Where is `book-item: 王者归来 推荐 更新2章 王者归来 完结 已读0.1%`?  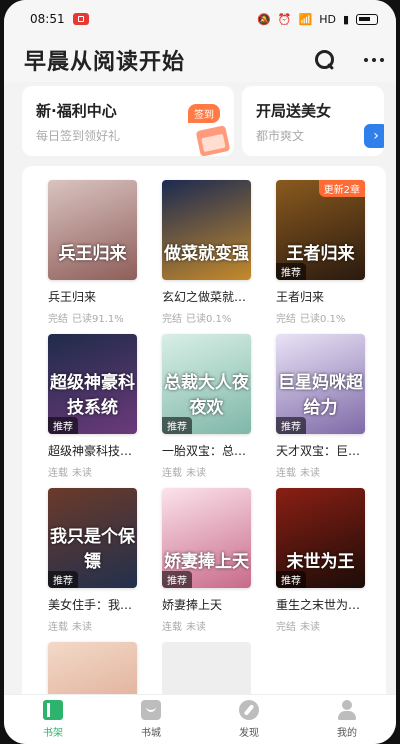 book-item: 王者归来 推荐 更新2章 王者归来 完结 已读0.1% is located at coordinates (322, 252).